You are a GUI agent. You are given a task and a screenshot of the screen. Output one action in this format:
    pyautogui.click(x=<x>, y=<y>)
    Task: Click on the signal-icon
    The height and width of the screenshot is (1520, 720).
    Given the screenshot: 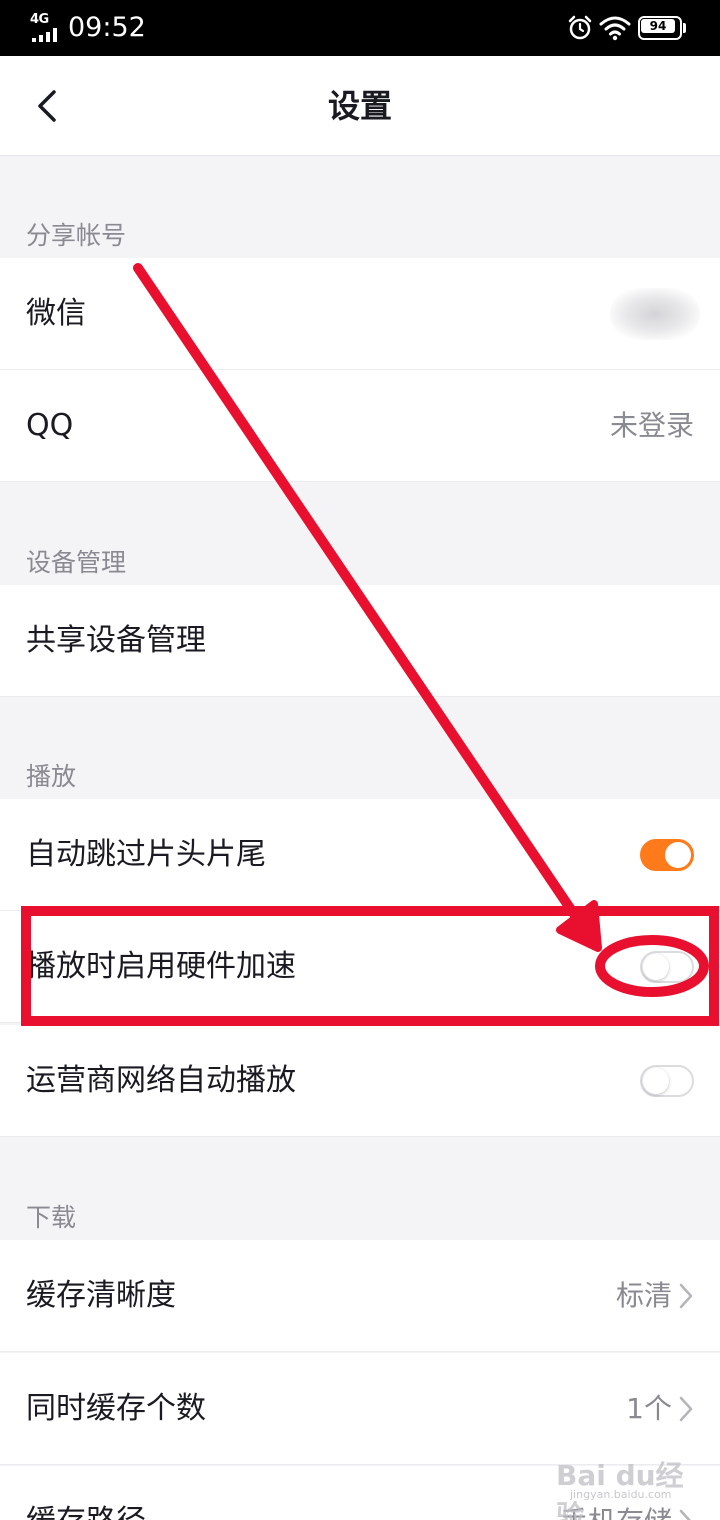 What is the action you would take?
    pyautogui.click(x=45, y=35)
    